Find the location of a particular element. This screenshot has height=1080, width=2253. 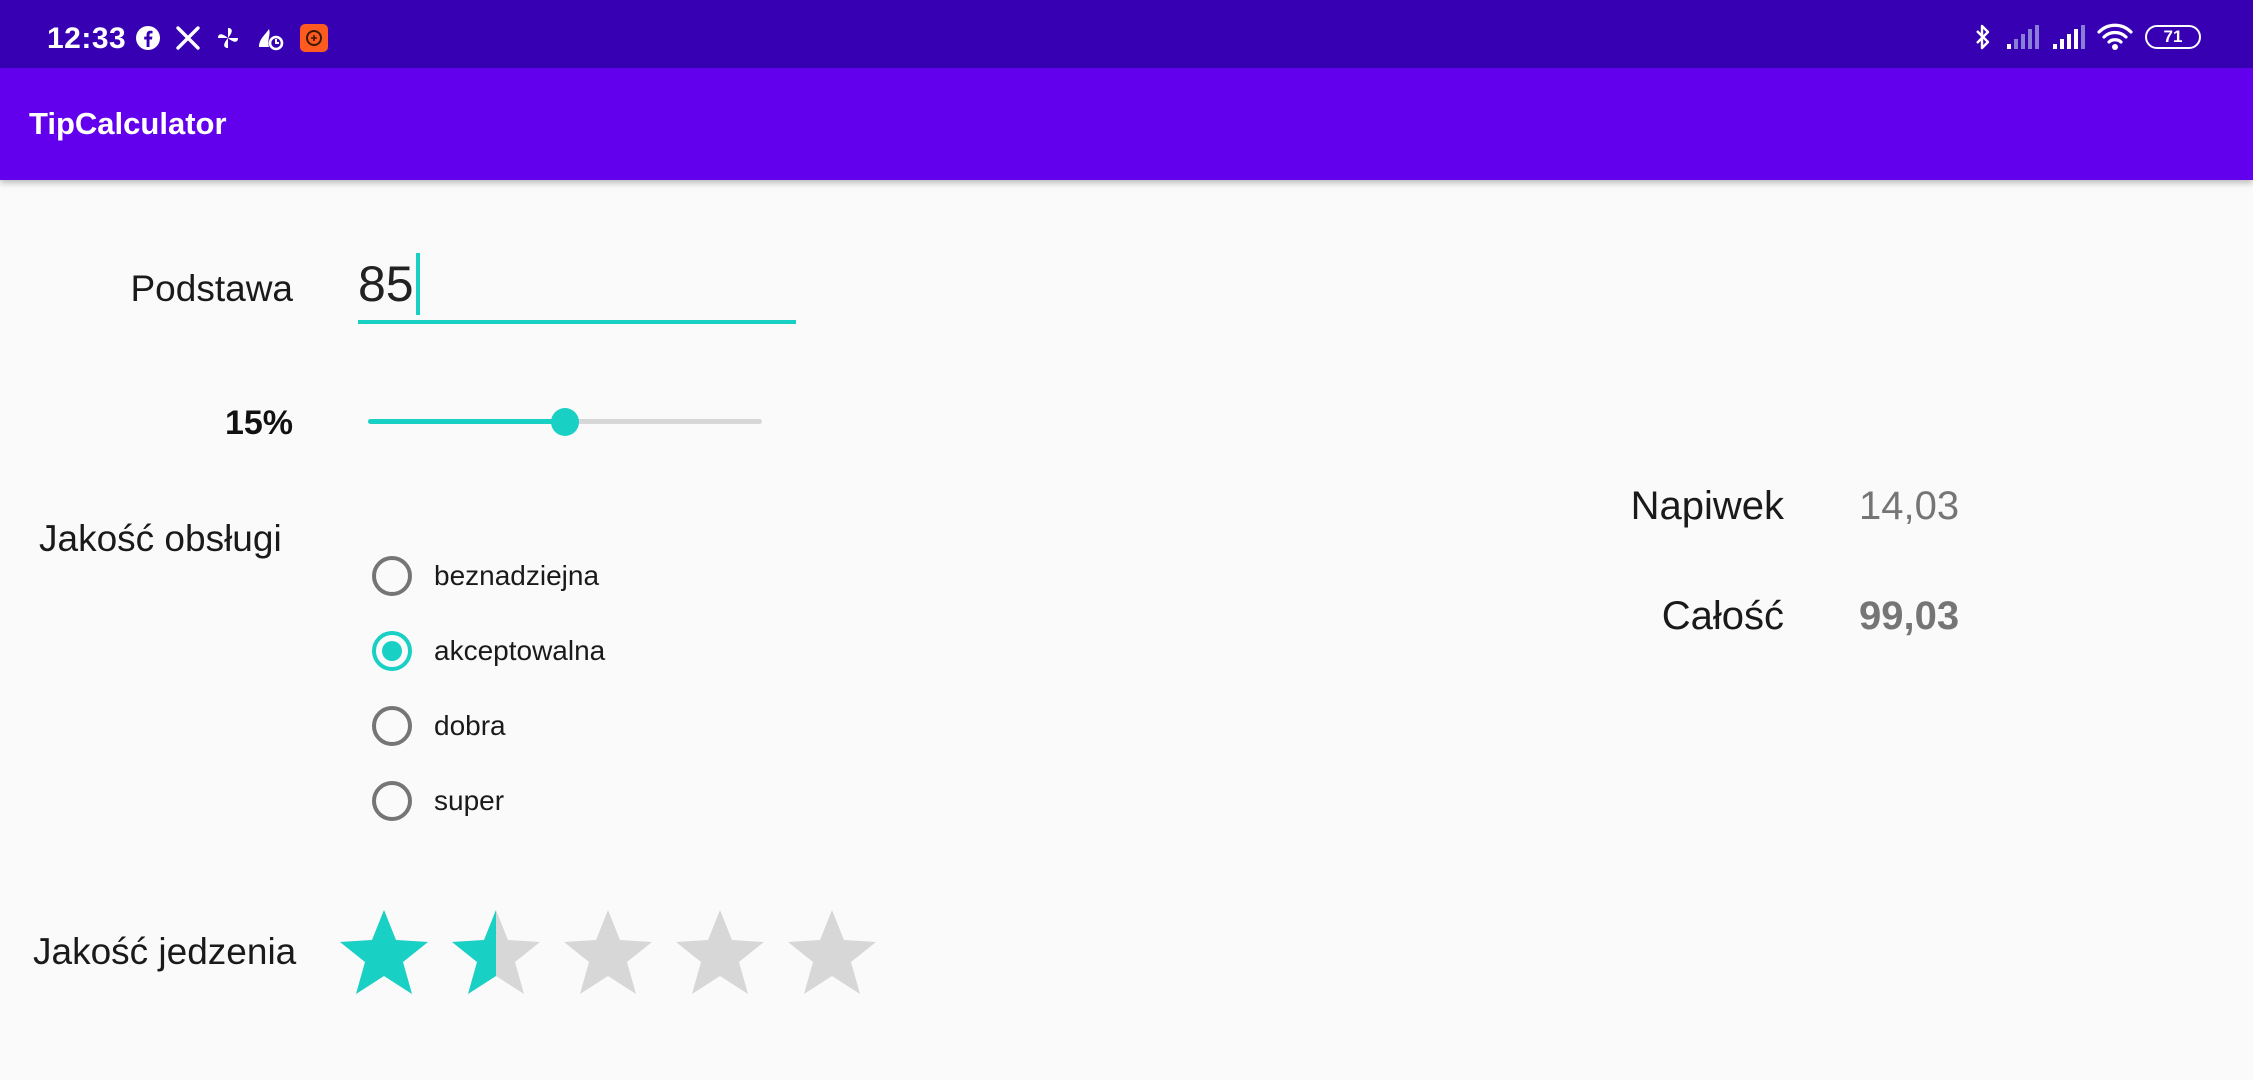

battery-icon: 71 is located at coordinates (2173, 37).